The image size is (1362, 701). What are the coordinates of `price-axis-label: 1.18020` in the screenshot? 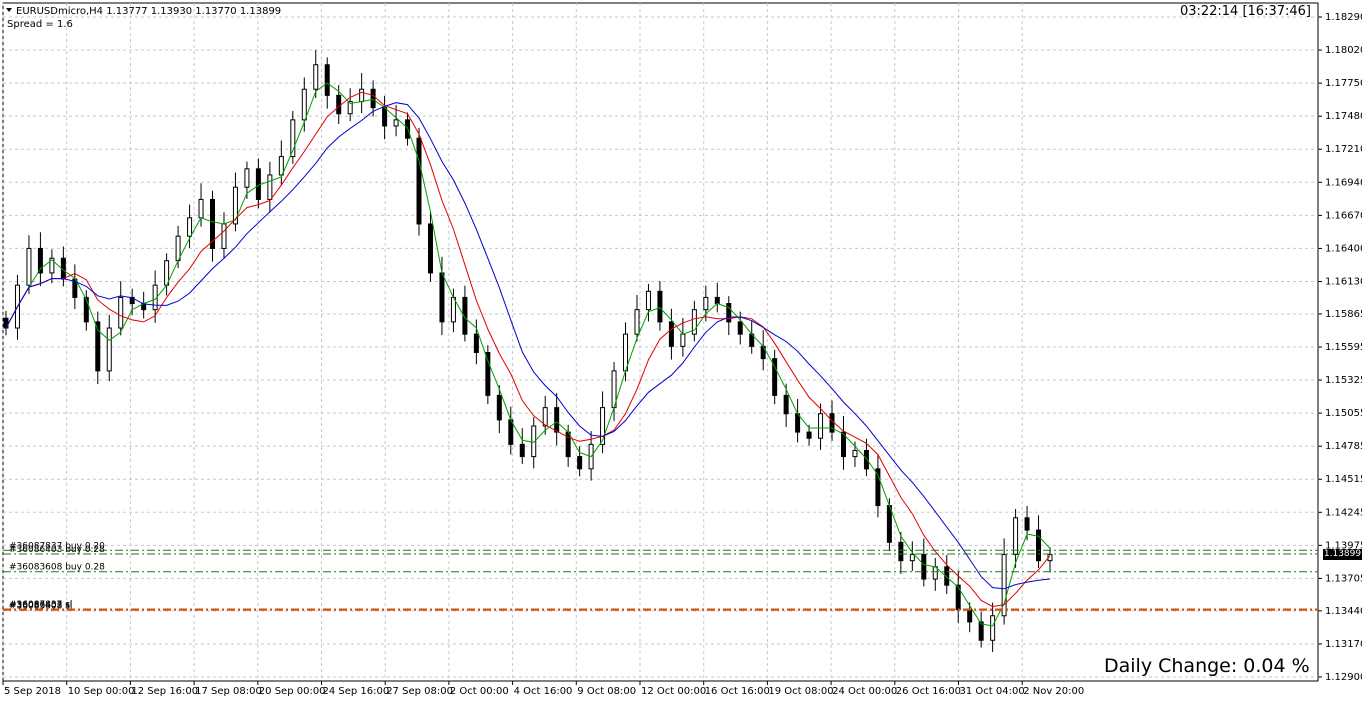 It's located at (1343, 50).